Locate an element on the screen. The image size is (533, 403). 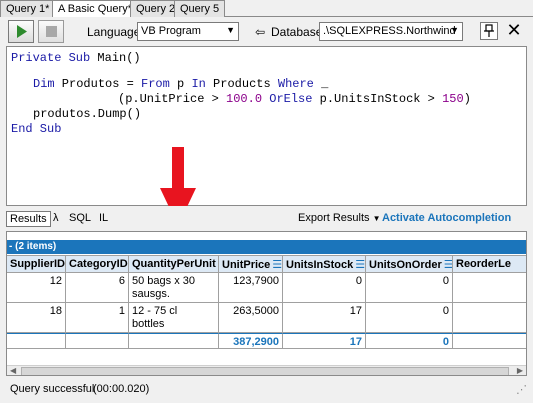
language-label: Language is located at coordinates (114, 32).